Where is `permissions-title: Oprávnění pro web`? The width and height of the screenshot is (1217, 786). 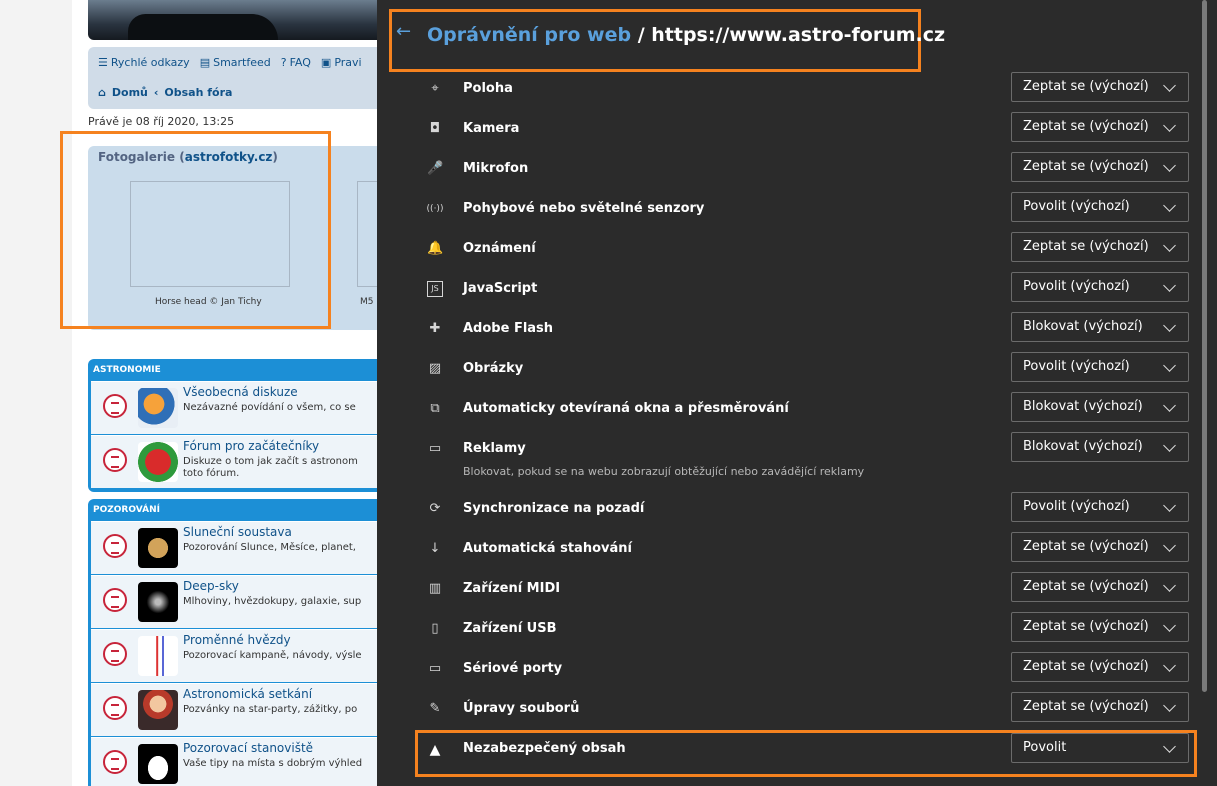 permissions-title: Oprávnění pro web is located at coordinates (529, 35).